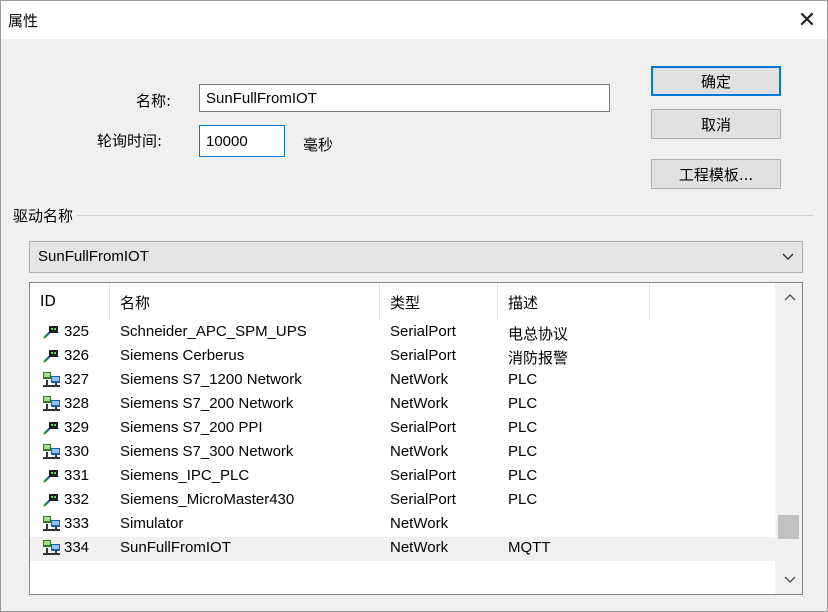  What do you see at coordinates (414, 20) in the screenshot?
I see `title-bar: 属性 ✕` at bounding box center [414, 20].